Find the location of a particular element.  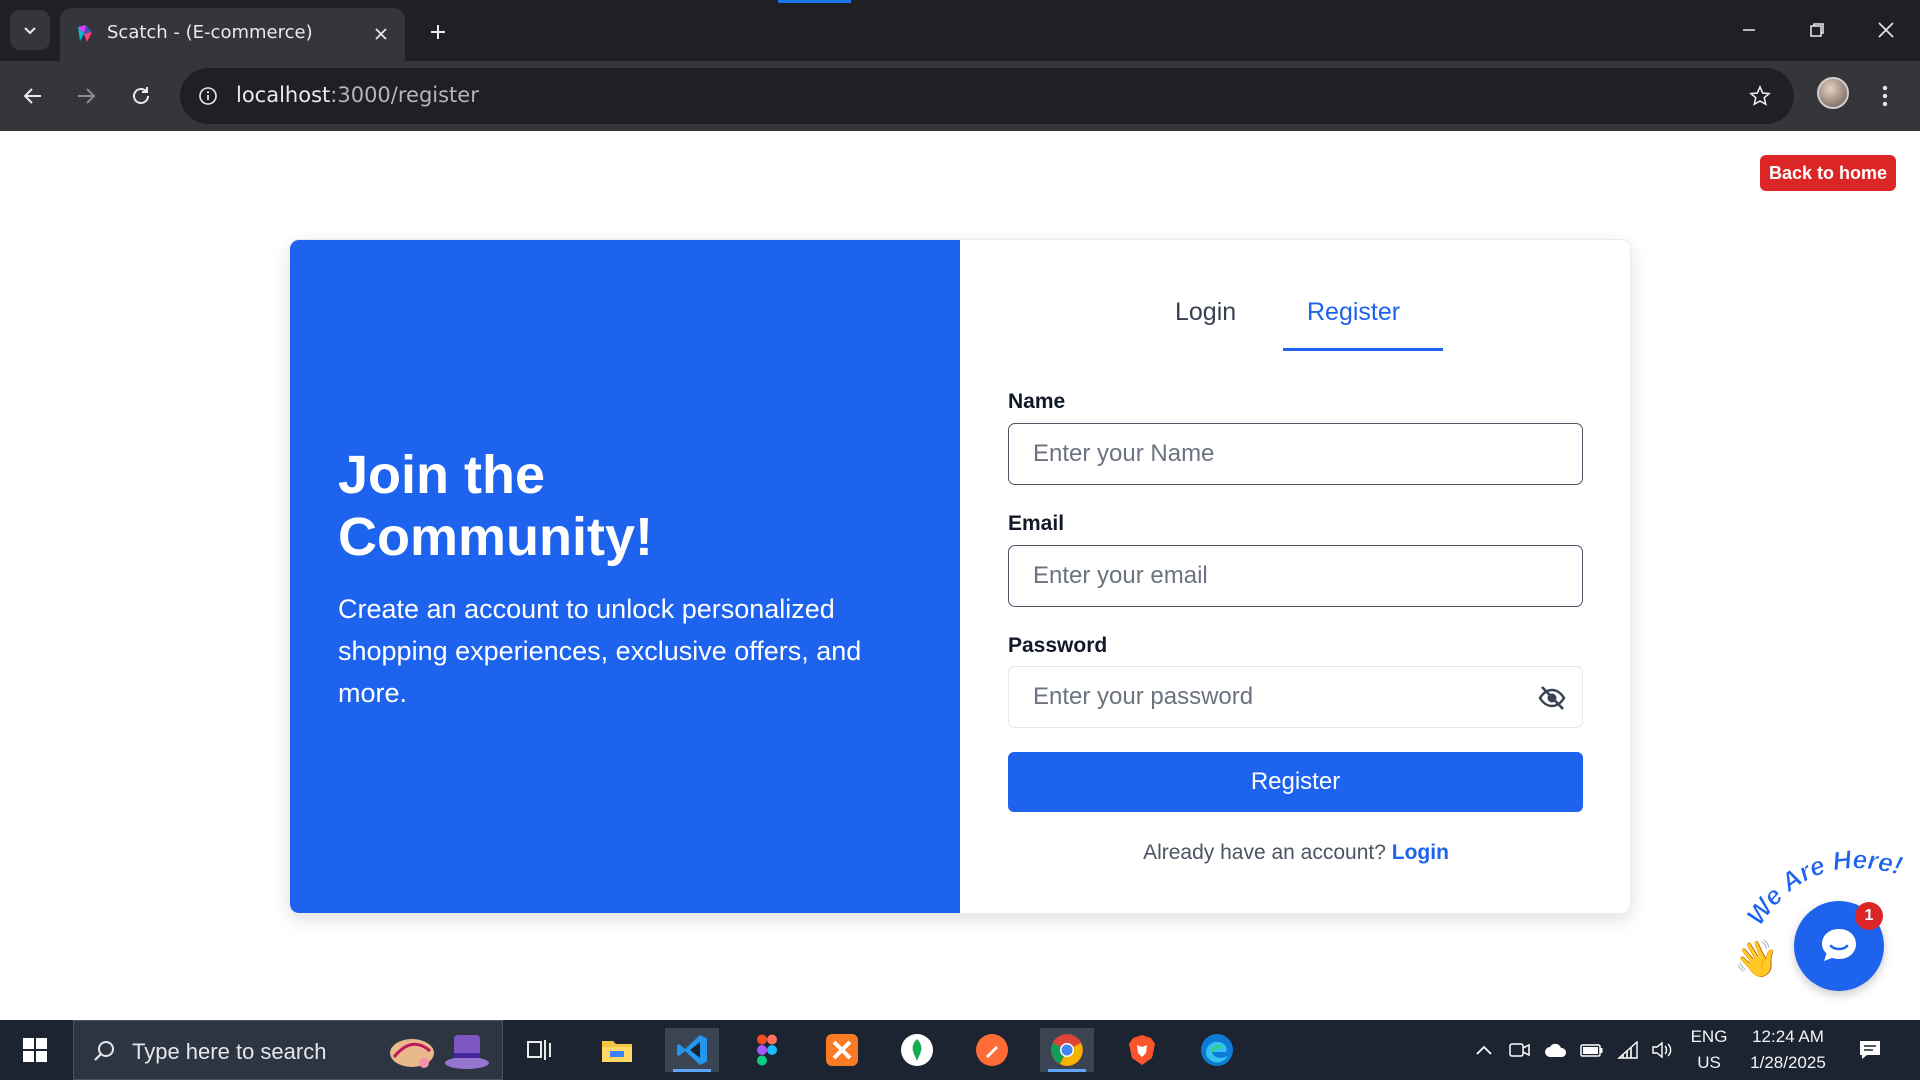

video-call-icon is located at coordinates (1519, 1050).